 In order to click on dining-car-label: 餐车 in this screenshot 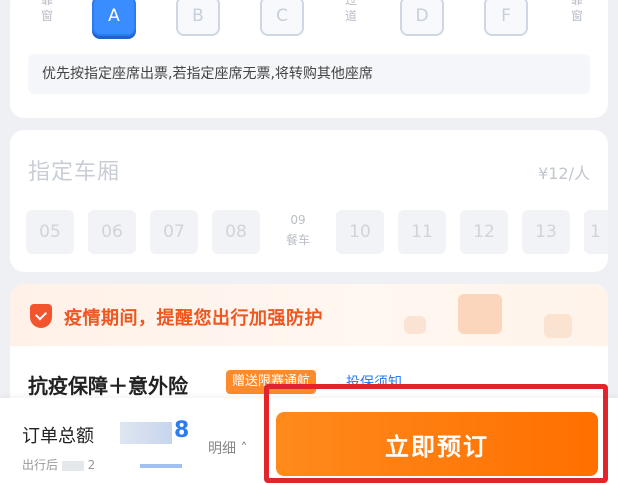, I will do `click(297, 240)`.